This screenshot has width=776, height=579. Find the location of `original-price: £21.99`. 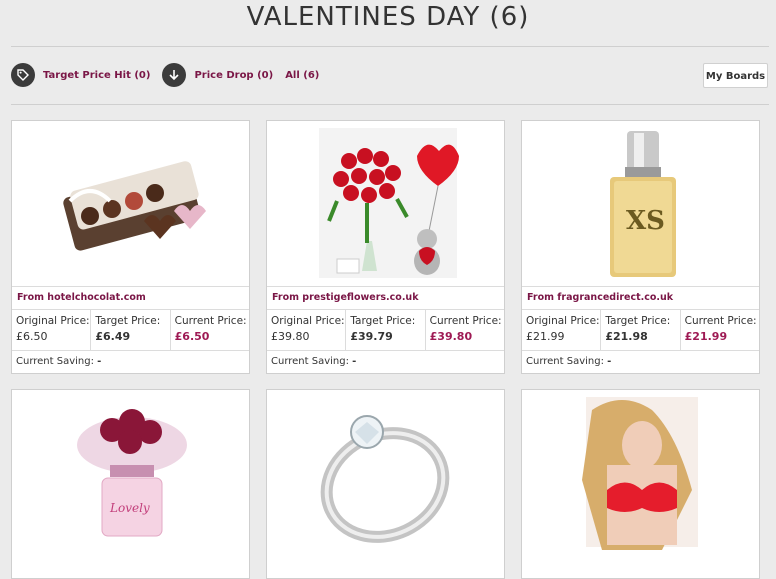

original-price: £21.99 is located at coordinates (545, 336).